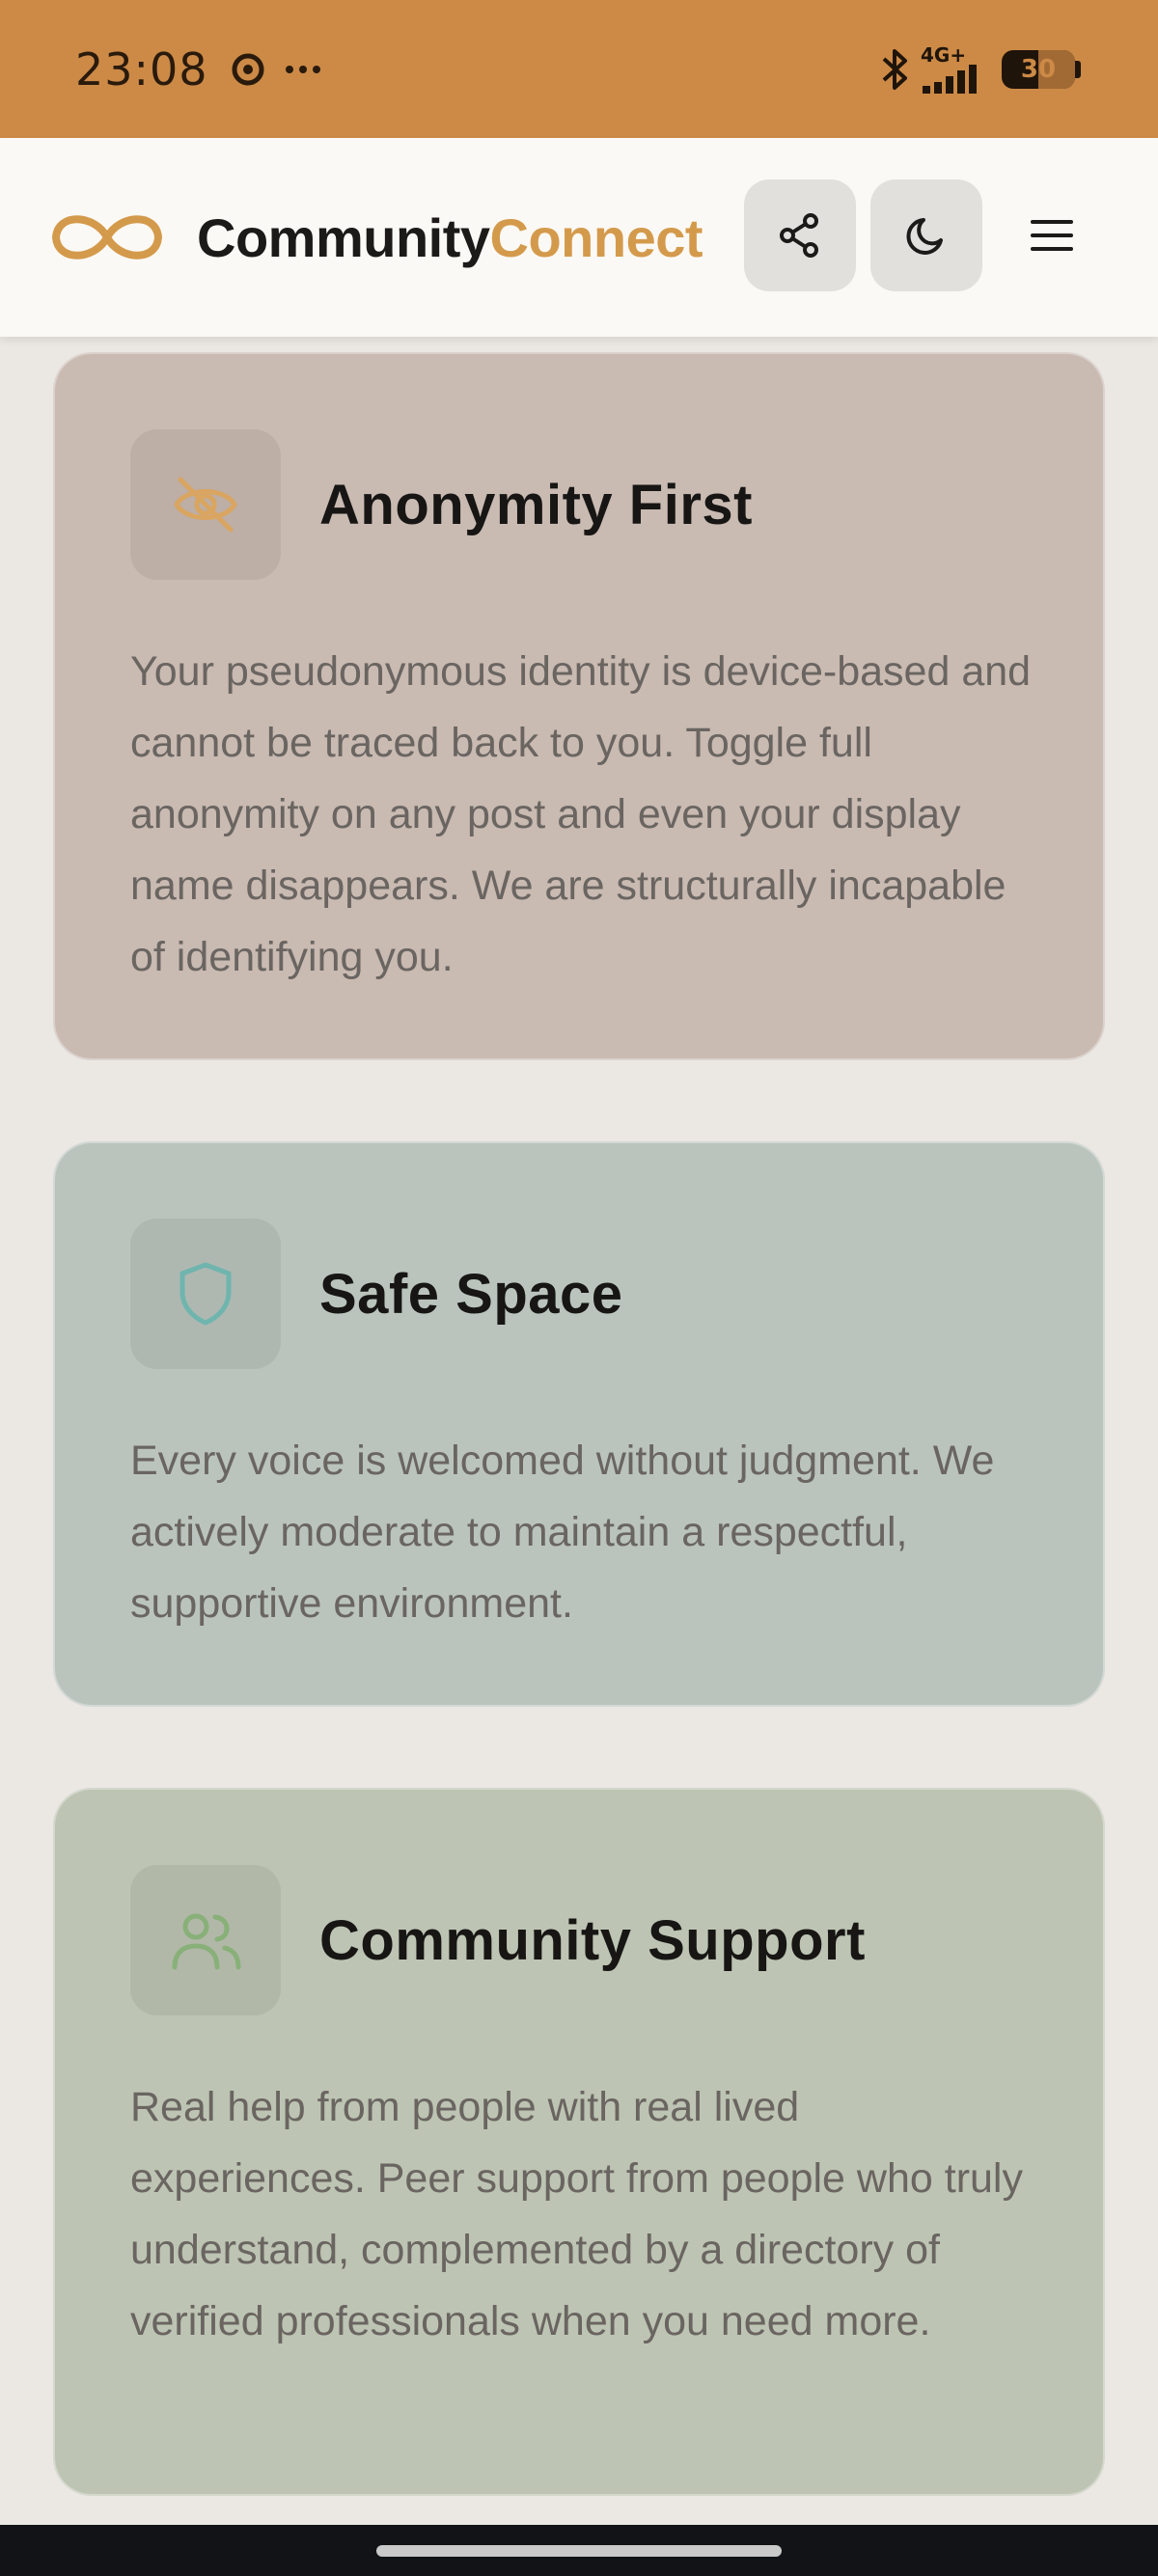 Image resolution: width=1158 pixels, height=2576 pixels. What do you see at coordinates (536, 505) in the screenshot?
I see `feature-title: Anonymity First` at bounding box center [536, 505].